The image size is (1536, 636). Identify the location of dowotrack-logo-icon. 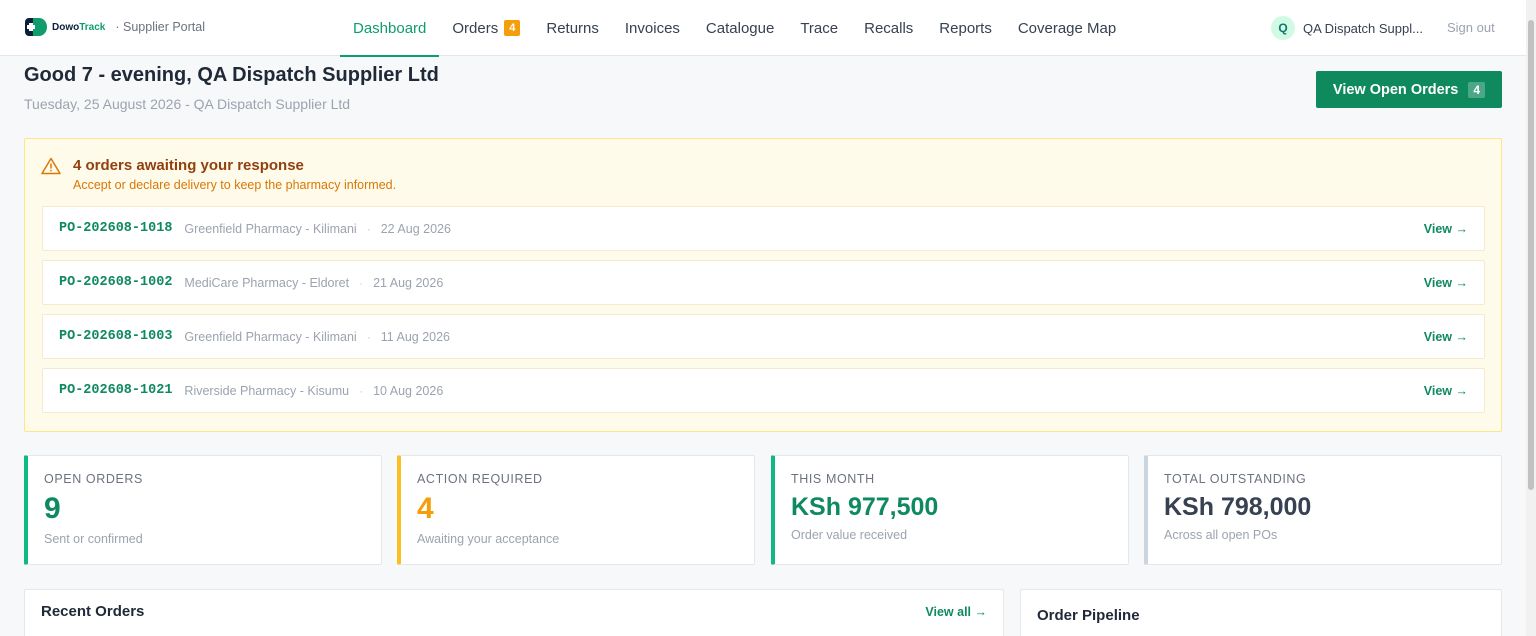
(36, 27).